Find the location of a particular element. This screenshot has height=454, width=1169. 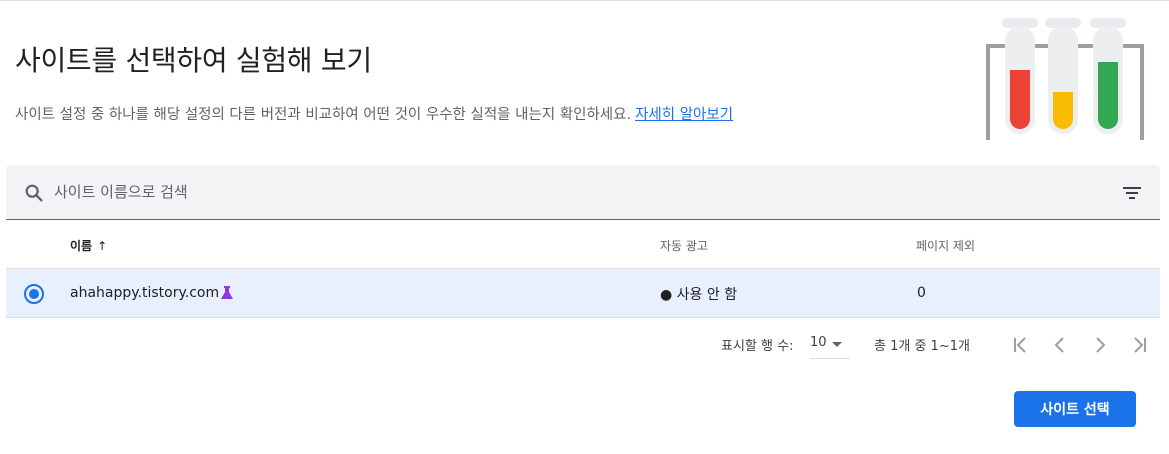

site-radio-button is located at coordinates (34, 294).